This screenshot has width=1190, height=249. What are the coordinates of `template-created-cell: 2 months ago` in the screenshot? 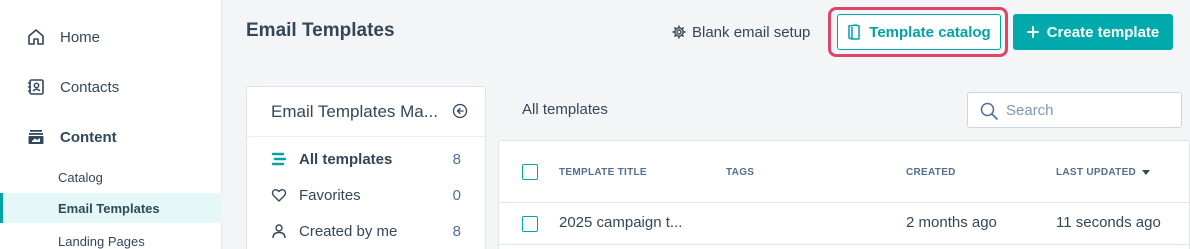 It's located at (951, 222).